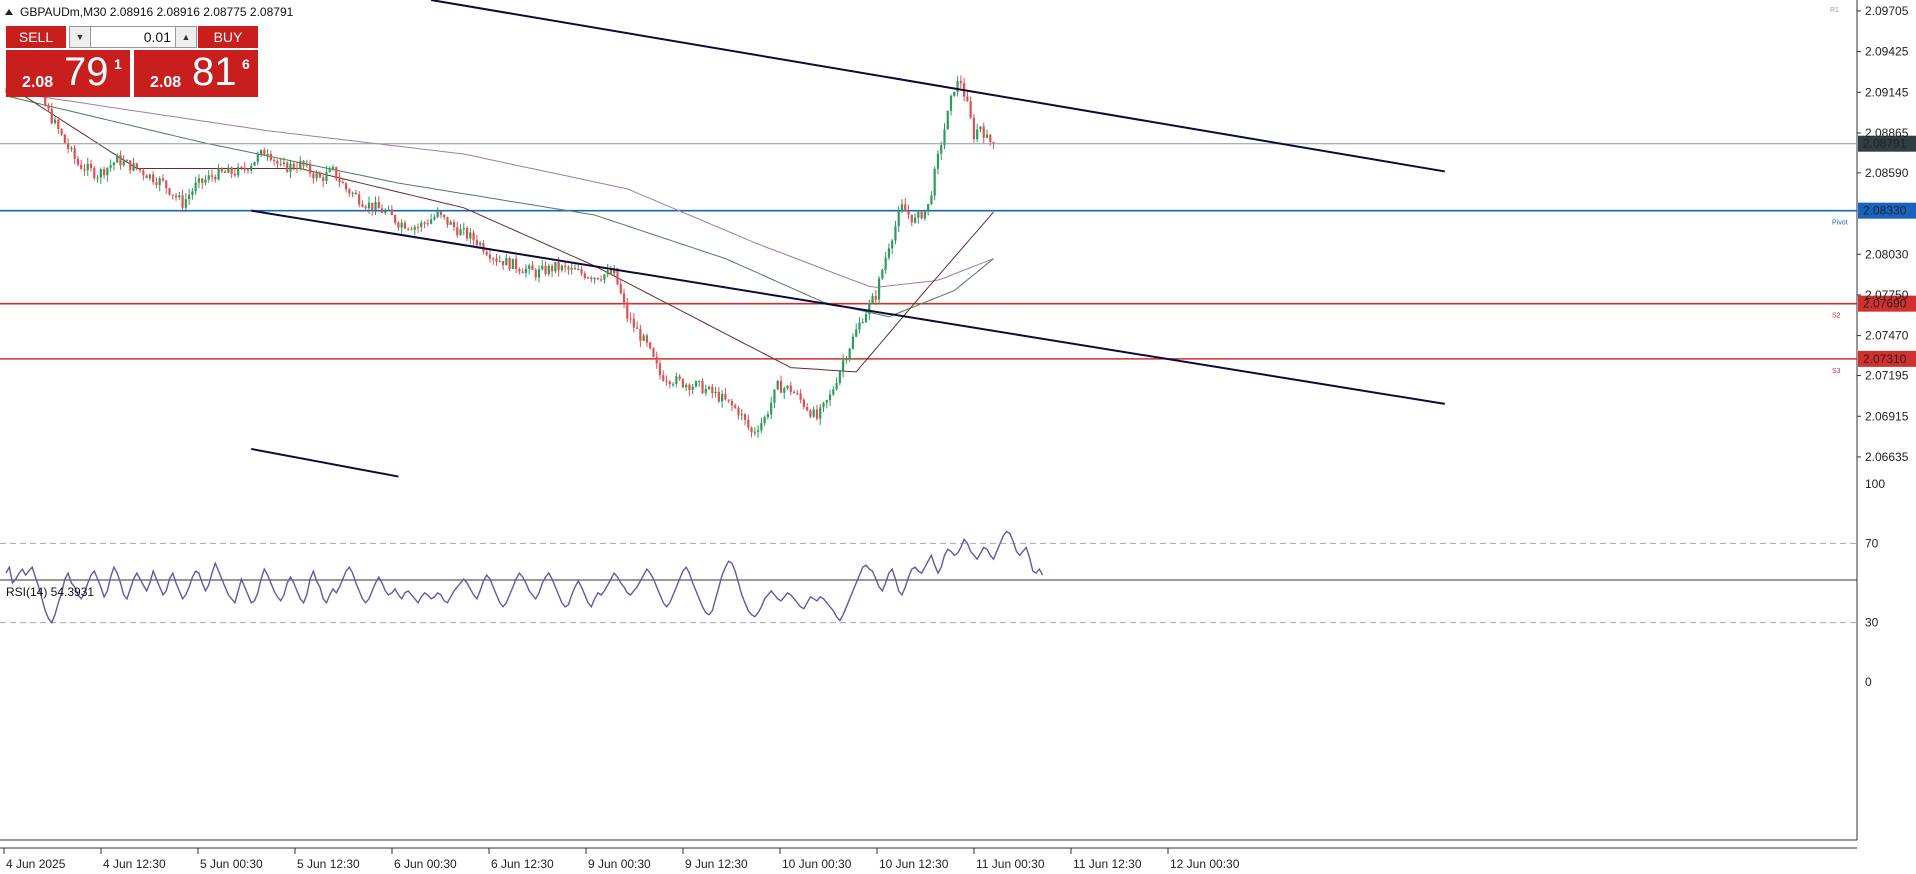  What do you see at coordinates (36, 864) in the screenshot?
I see `time-tick-label: 4 Jun 2025` at bounding box center [36, 864].